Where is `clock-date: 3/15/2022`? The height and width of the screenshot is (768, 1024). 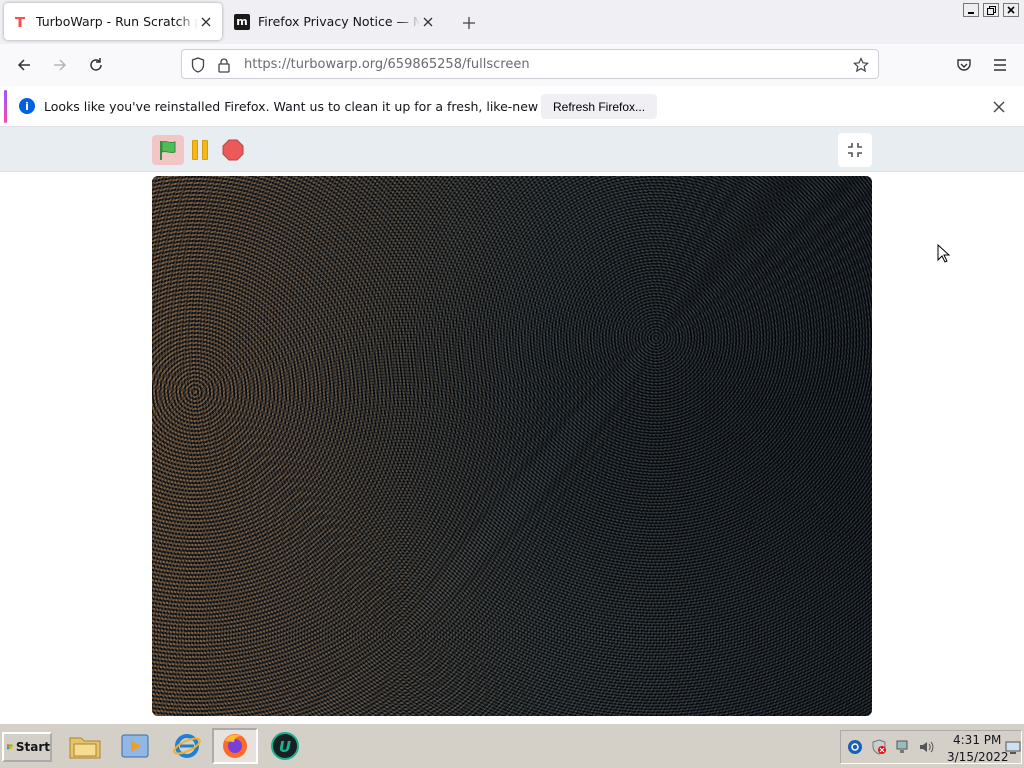 clock-date: 3/15/2022 is located at coordinates (978, 757).